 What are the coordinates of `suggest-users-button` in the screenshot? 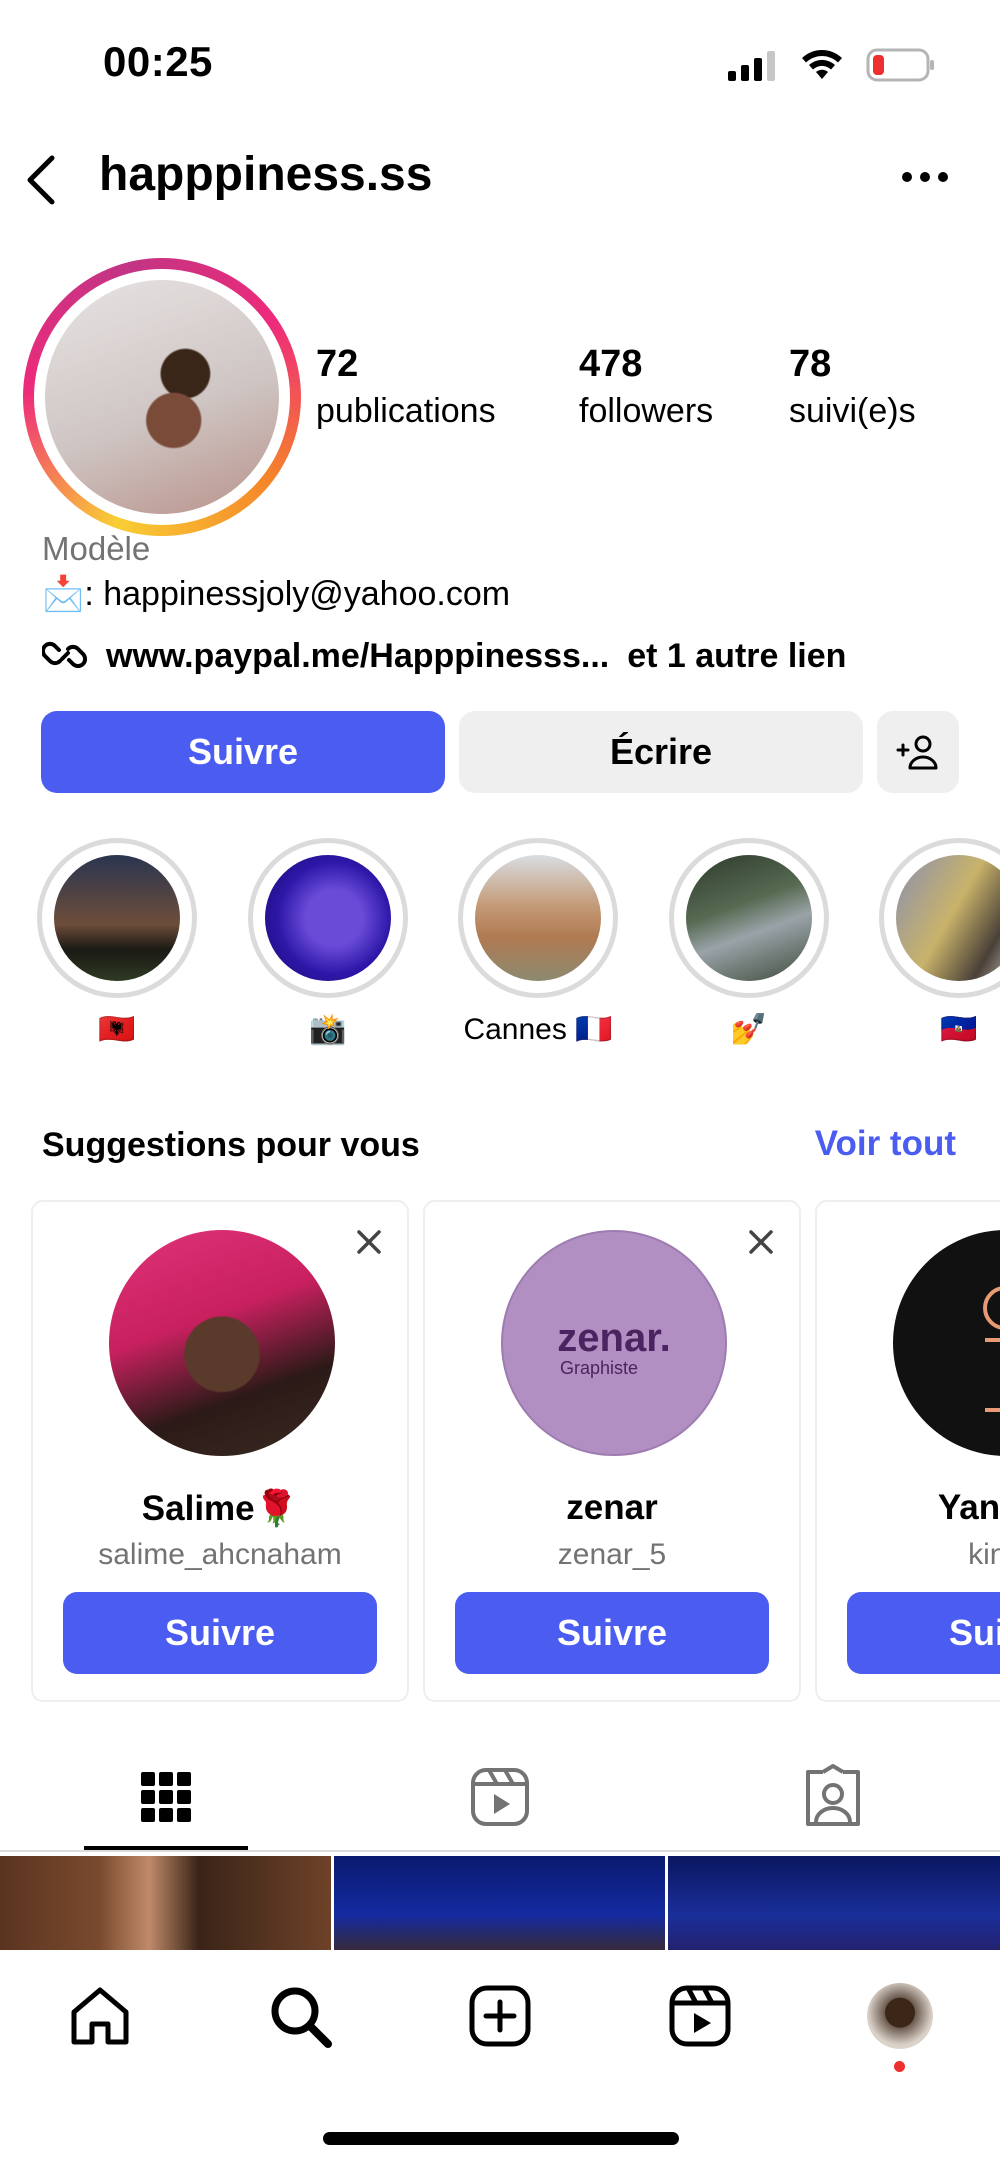 It's located at (918, 752).